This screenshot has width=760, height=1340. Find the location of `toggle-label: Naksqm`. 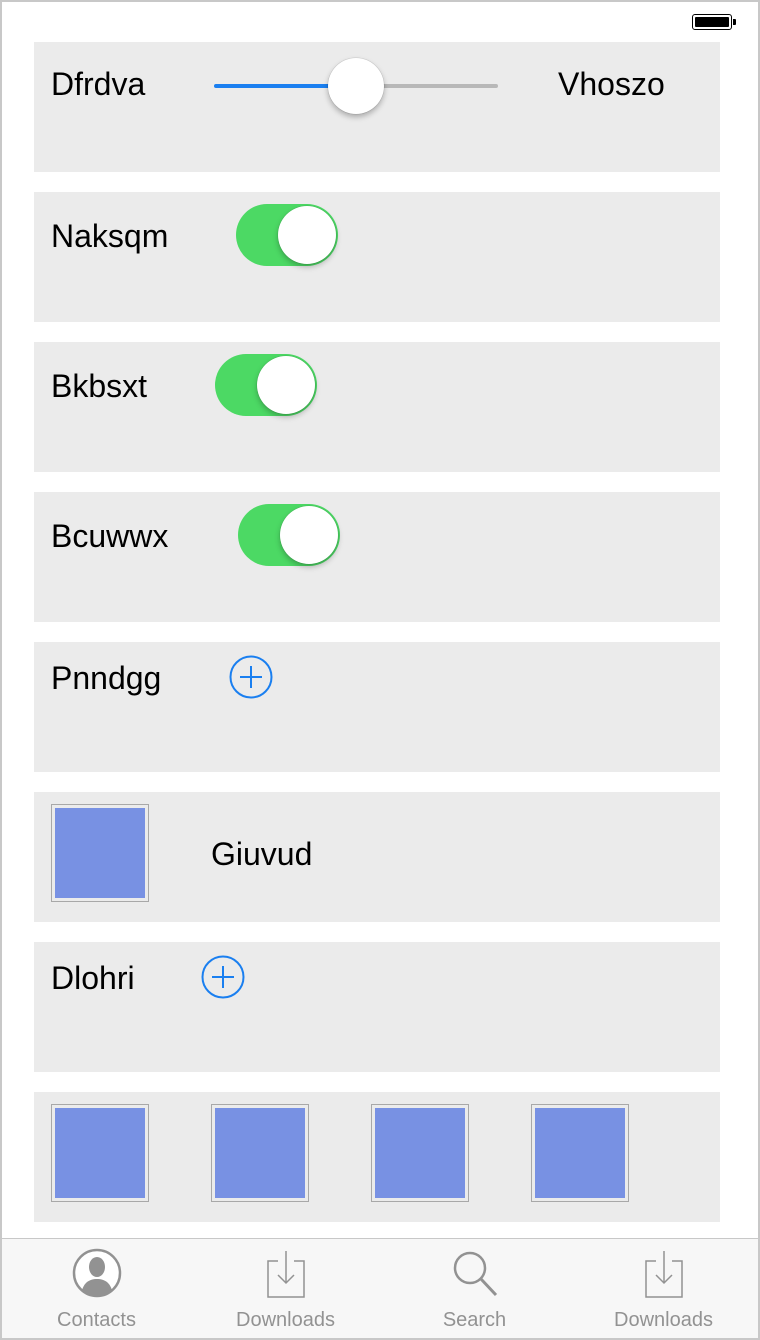

toggle-label: Naksqm is located at coordinates (110, 236).